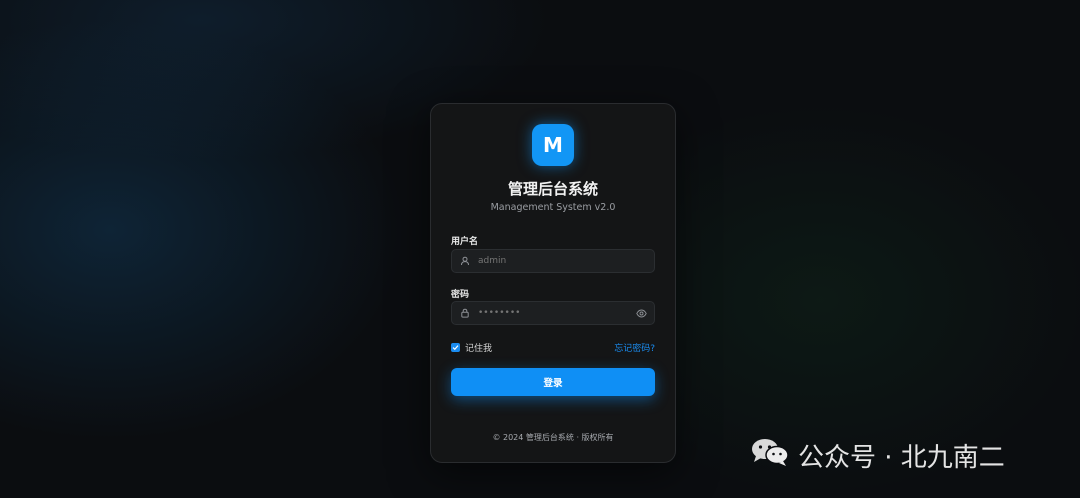  I want to click on watermark: 公众号 · 北九南二, so click(877, 455).